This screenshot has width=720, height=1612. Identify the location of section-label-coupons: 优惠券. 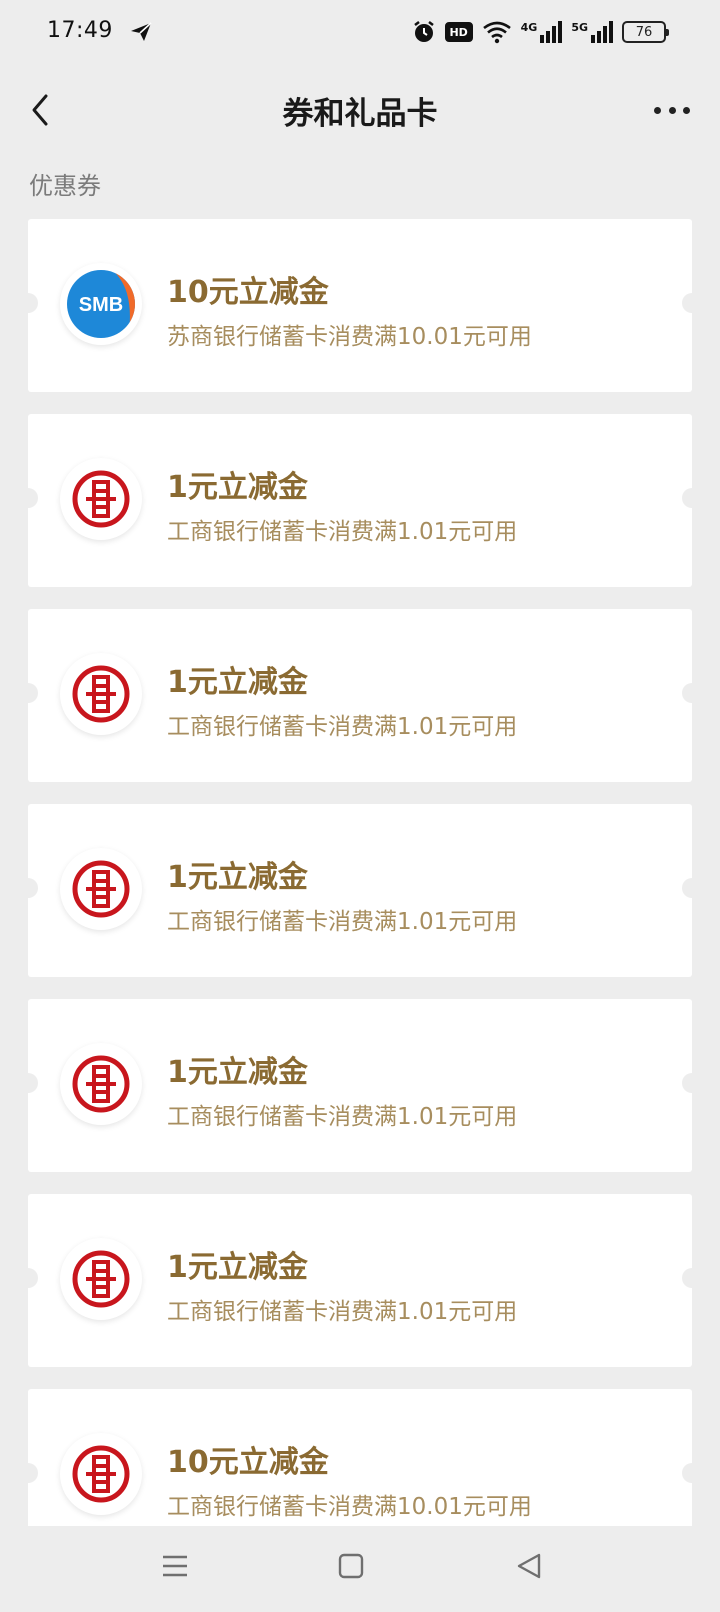
(65, 186).